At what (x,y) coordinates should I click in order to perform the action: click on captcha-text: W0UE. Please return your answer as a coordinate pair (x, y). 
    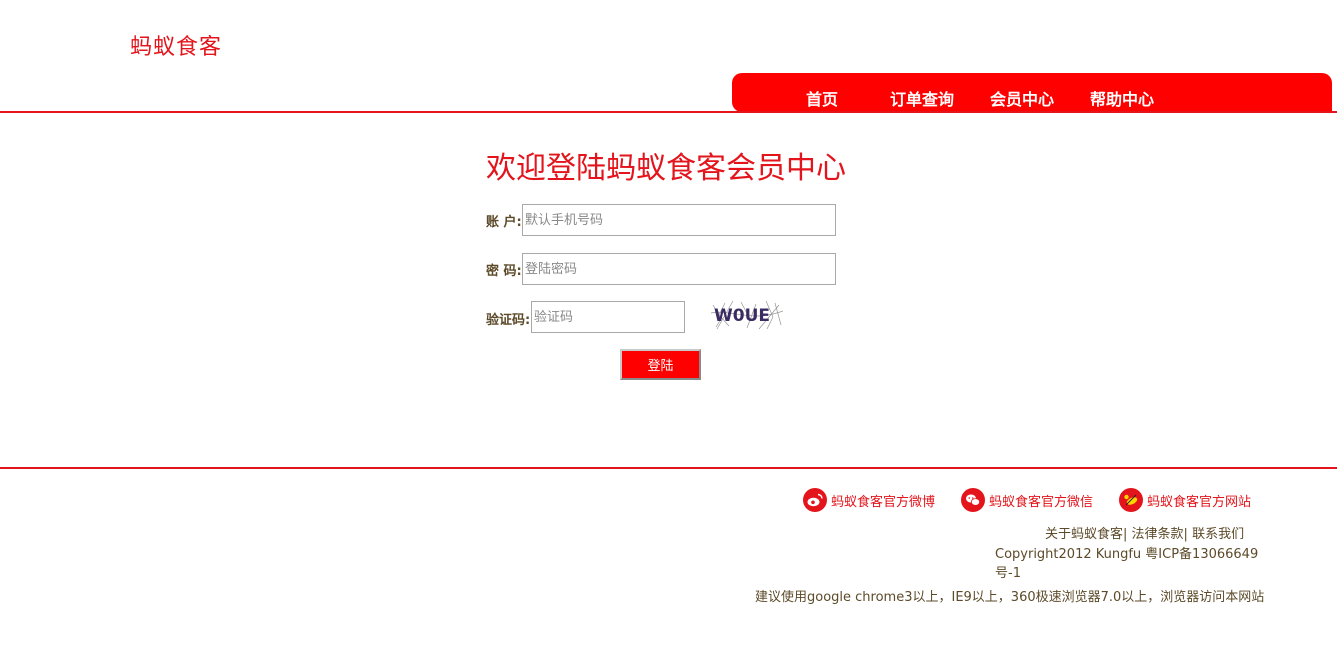
    Looking at the image, I should click on (742, 316).